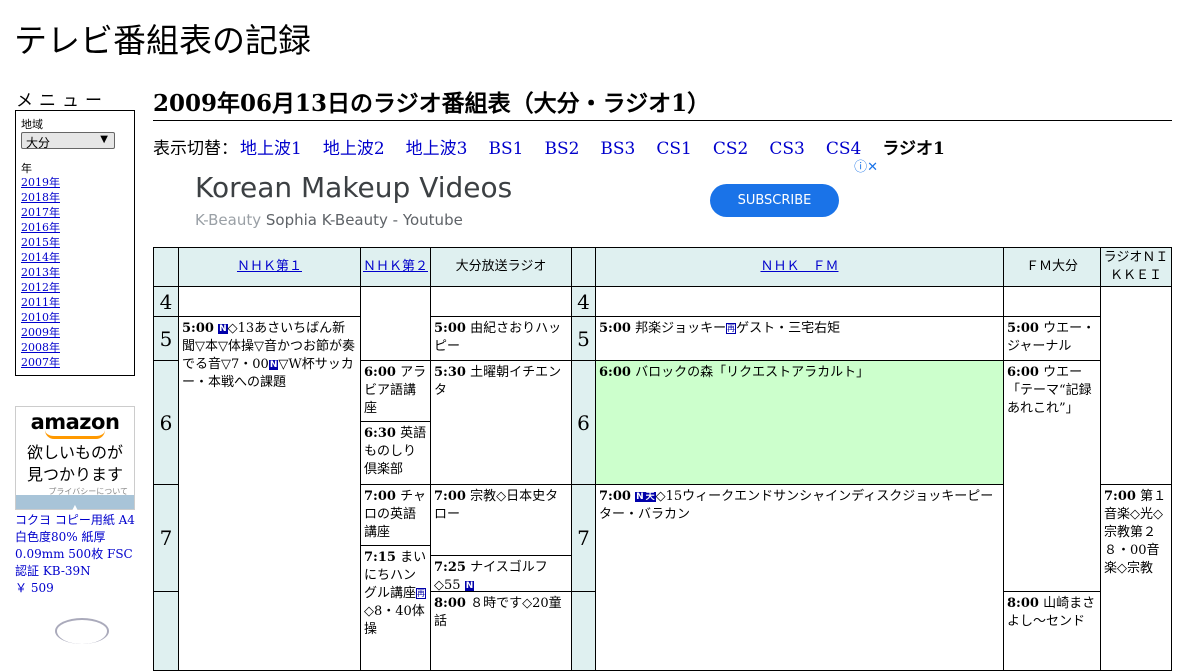 The width and height of the screenshot is (1200, 671). What do you see at coordinates (40, 347) in the screenshot?
I see `year-link: 2008年` at bounding box center [40, 347].